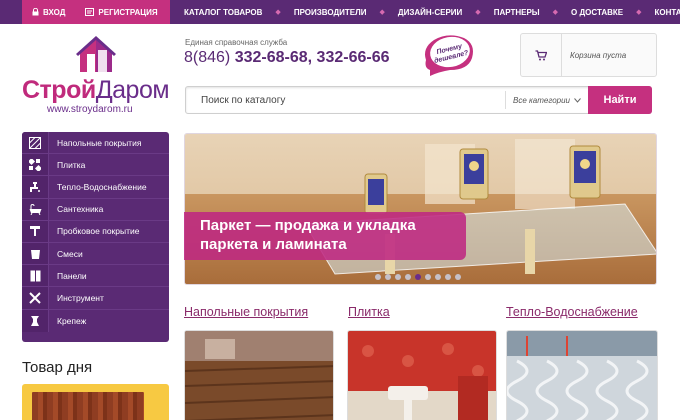  I want to click on sidebar-item-tools: Инструмент, so click(95, 298).